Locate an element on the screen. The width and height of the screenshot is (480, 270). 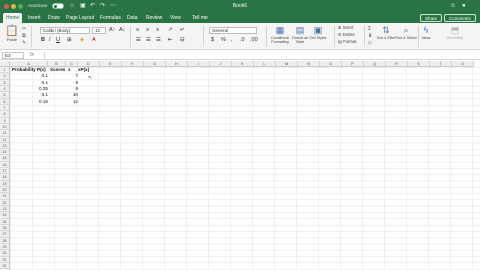
format-label: Format is located at coordinates (350, 41).